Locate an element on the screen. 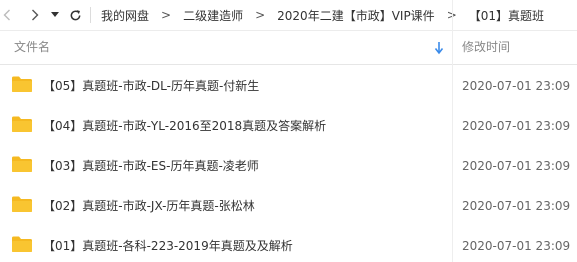 The width and height of the screenshot is (577, 262). column-header-modified: 修改时间 is located at coordinates (486, 47).